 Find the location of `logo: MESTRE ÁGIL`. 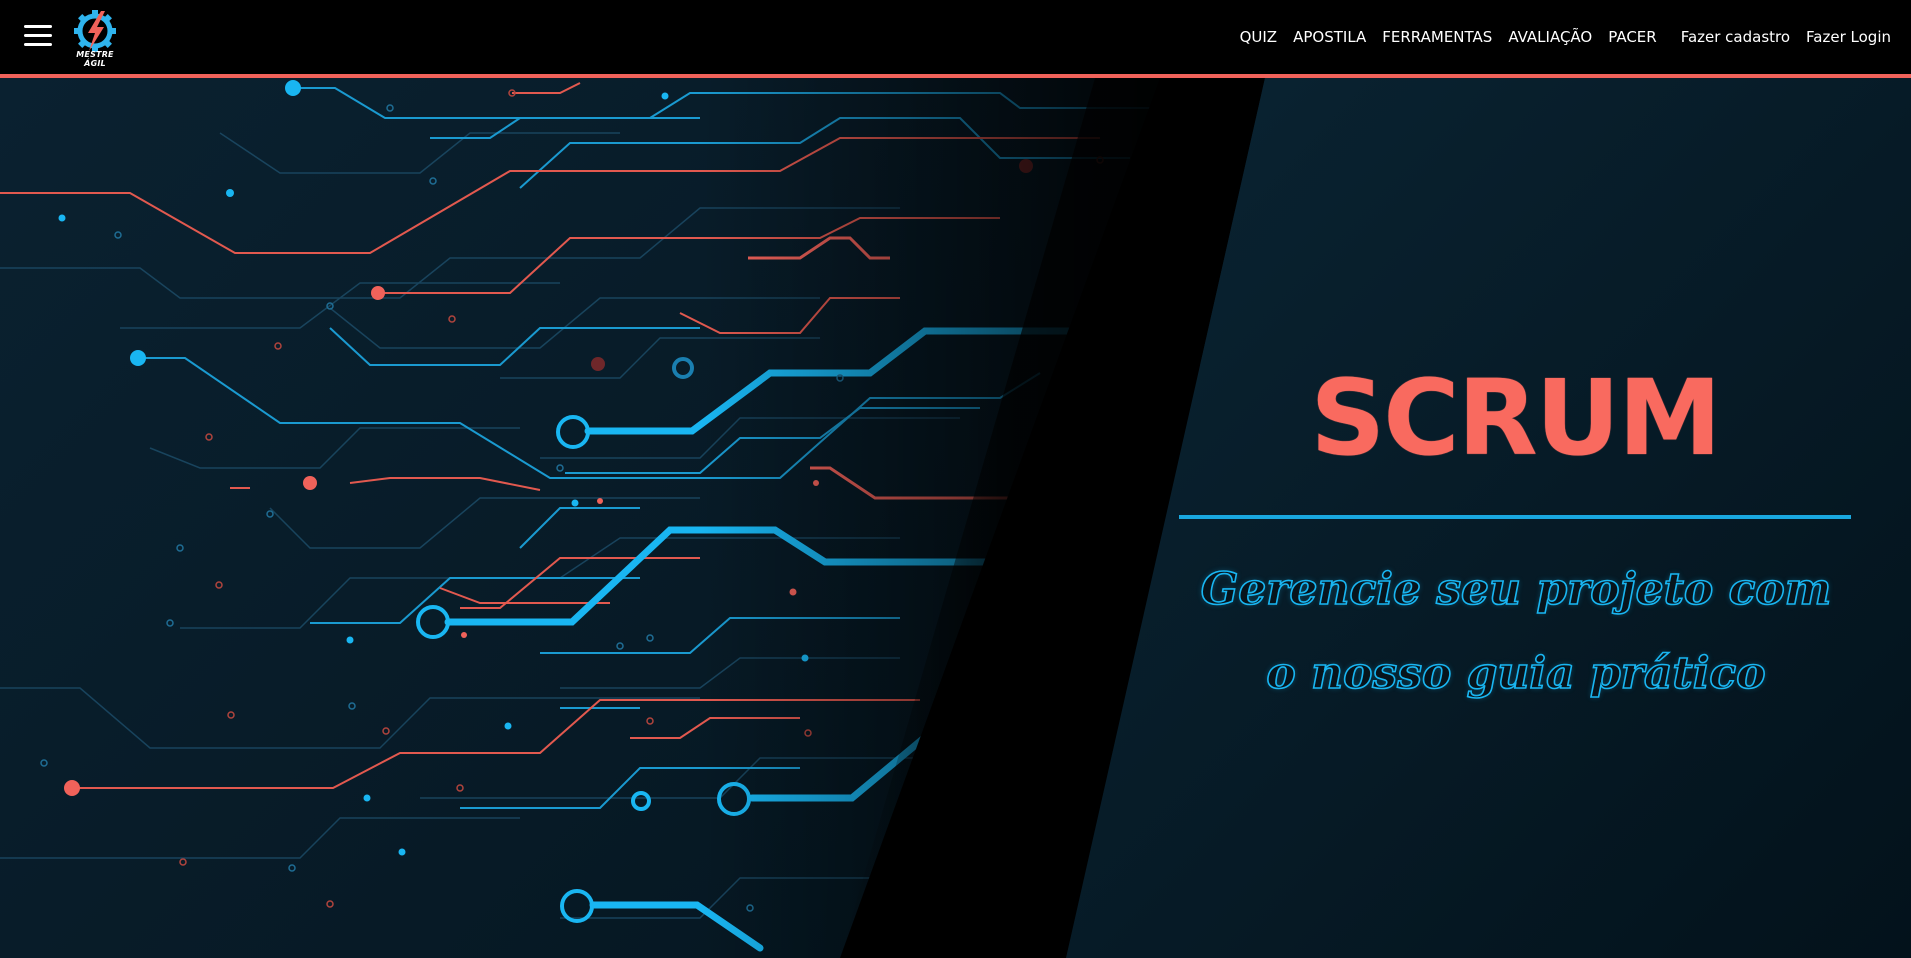

logo: MESTRE ÁGIL is located at coordinates (95, 39).